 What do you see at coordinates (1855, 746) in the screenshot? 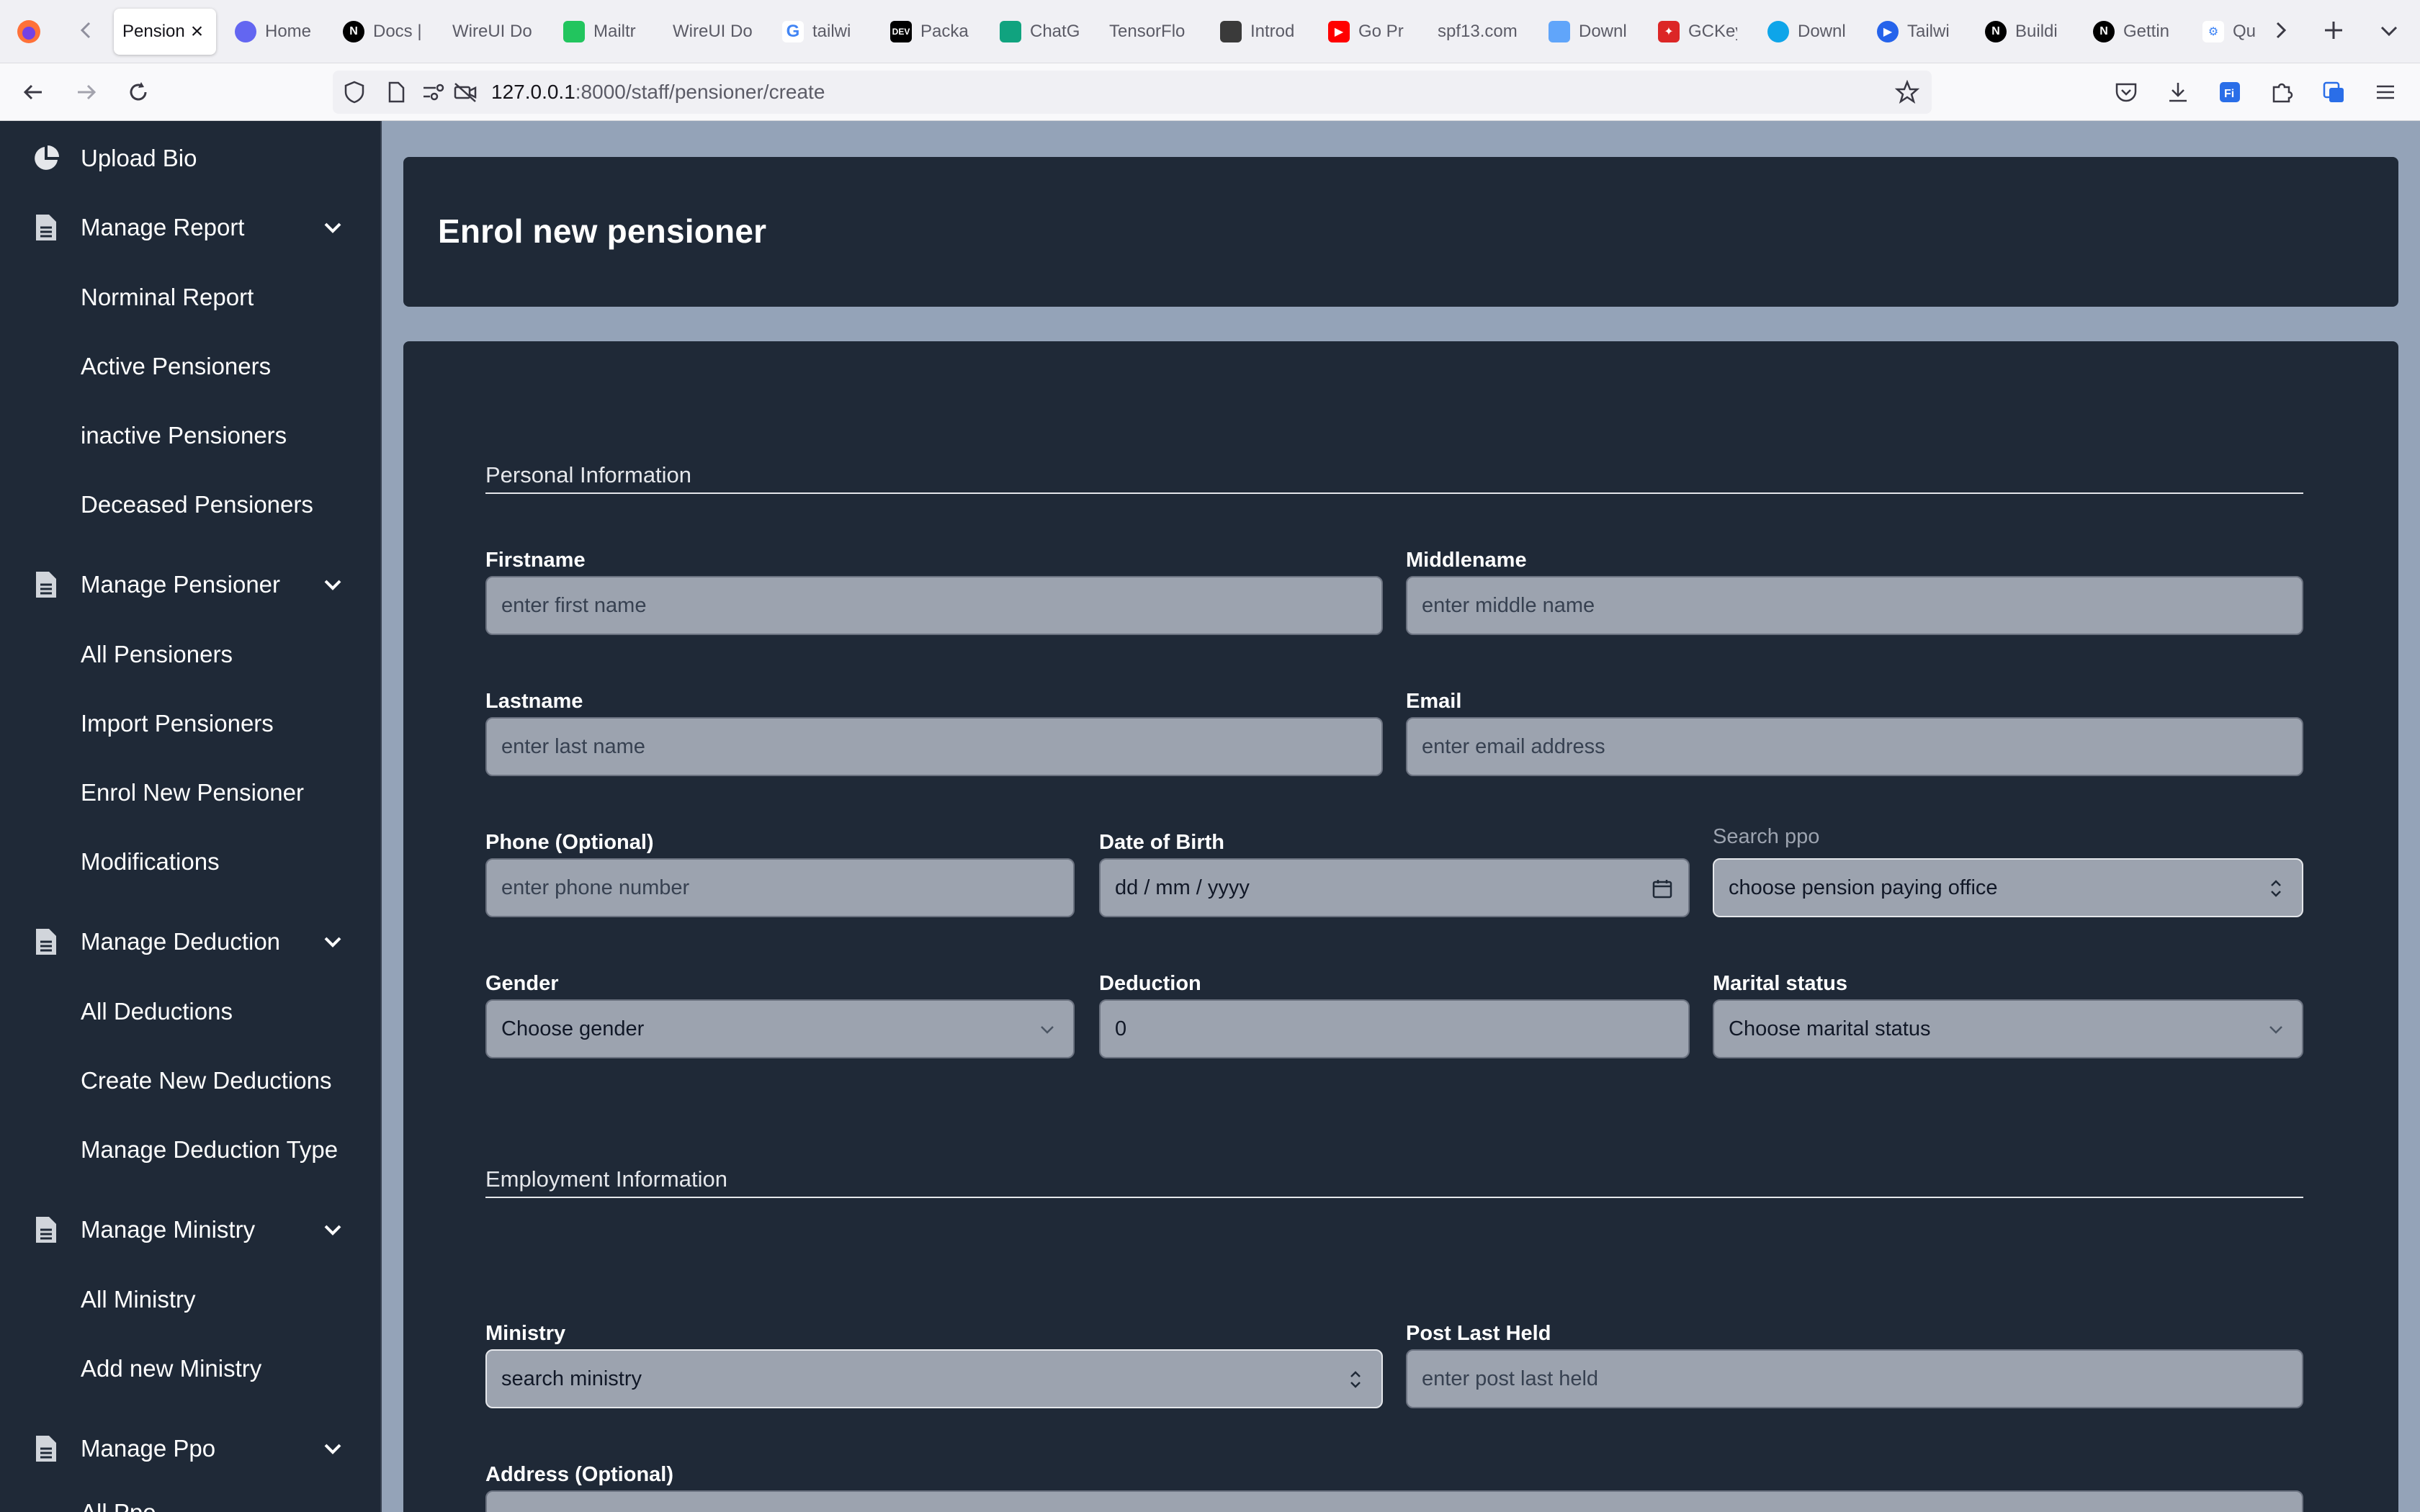
I see `email-input` at bounding box center [1855, 746].